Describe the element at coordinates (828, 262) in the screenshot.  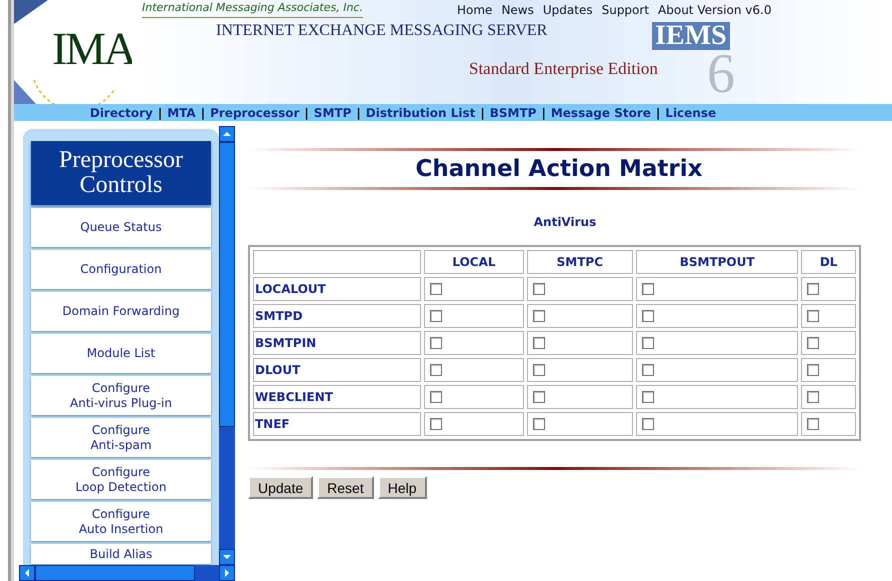
I see `column-header: DL` at that location.